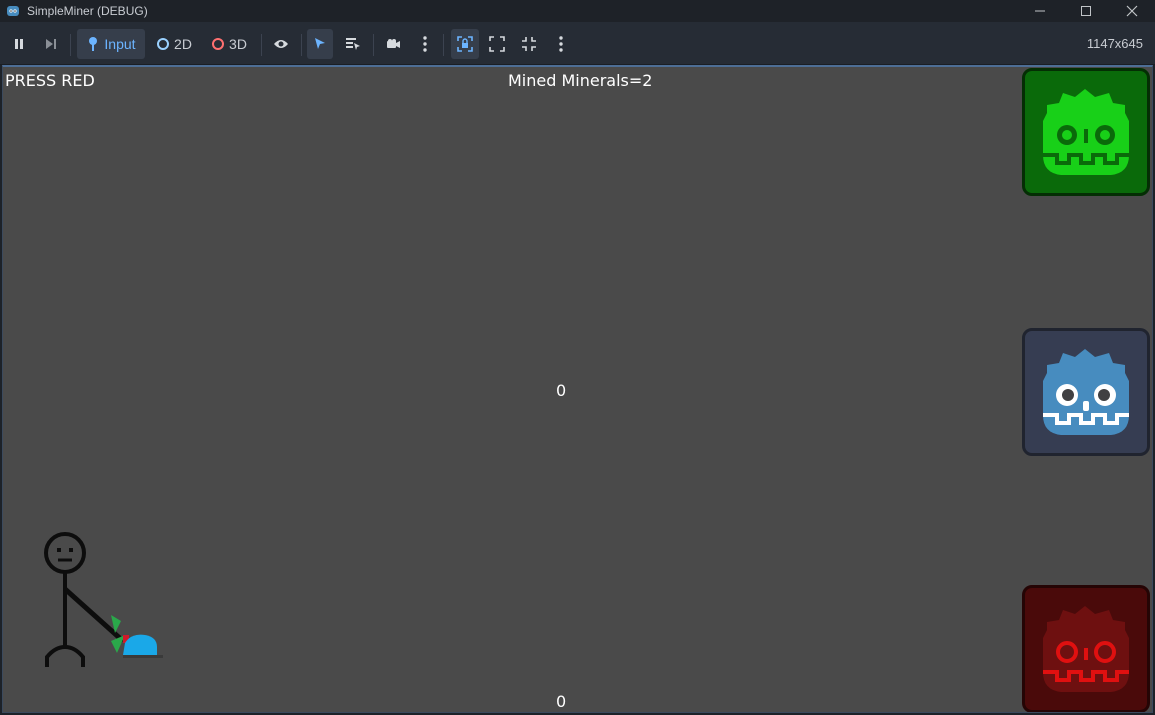 Image resolution: width=1155 pixels, height=715 pixels. What do you see at coordinates (103, 599) in the screenshot?
I see `miner-character` at bounding box center [103, 599].